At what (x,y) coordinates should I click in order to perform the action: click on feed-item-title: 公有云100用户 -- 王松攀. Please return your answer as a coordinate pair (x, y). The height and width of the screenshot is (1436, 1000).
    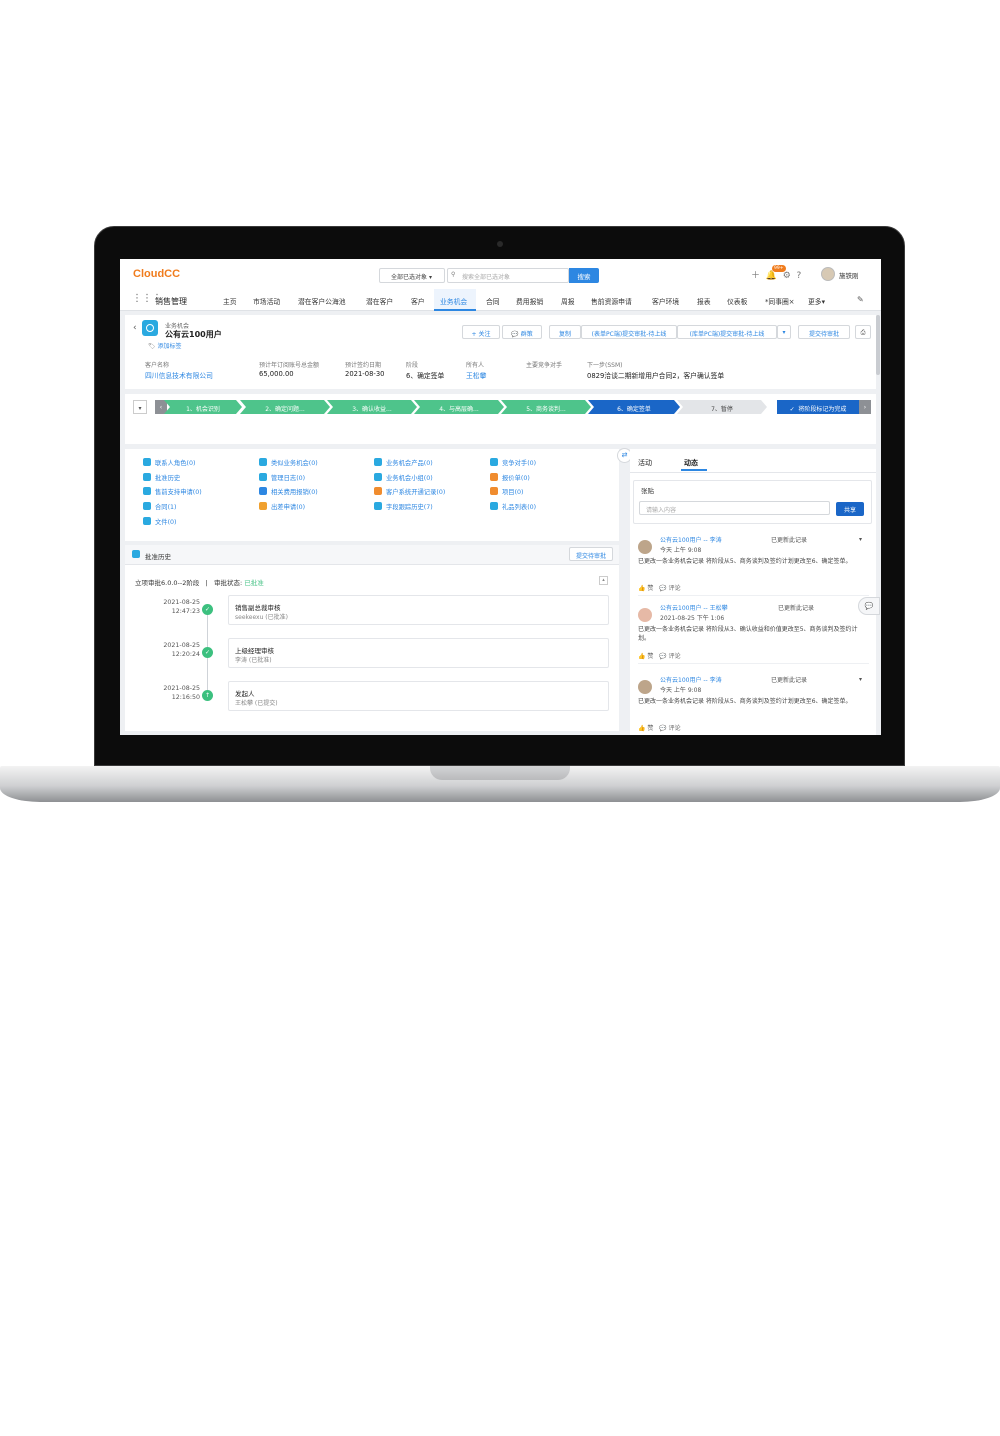
    Looking at the image, I should click on (694, 607).